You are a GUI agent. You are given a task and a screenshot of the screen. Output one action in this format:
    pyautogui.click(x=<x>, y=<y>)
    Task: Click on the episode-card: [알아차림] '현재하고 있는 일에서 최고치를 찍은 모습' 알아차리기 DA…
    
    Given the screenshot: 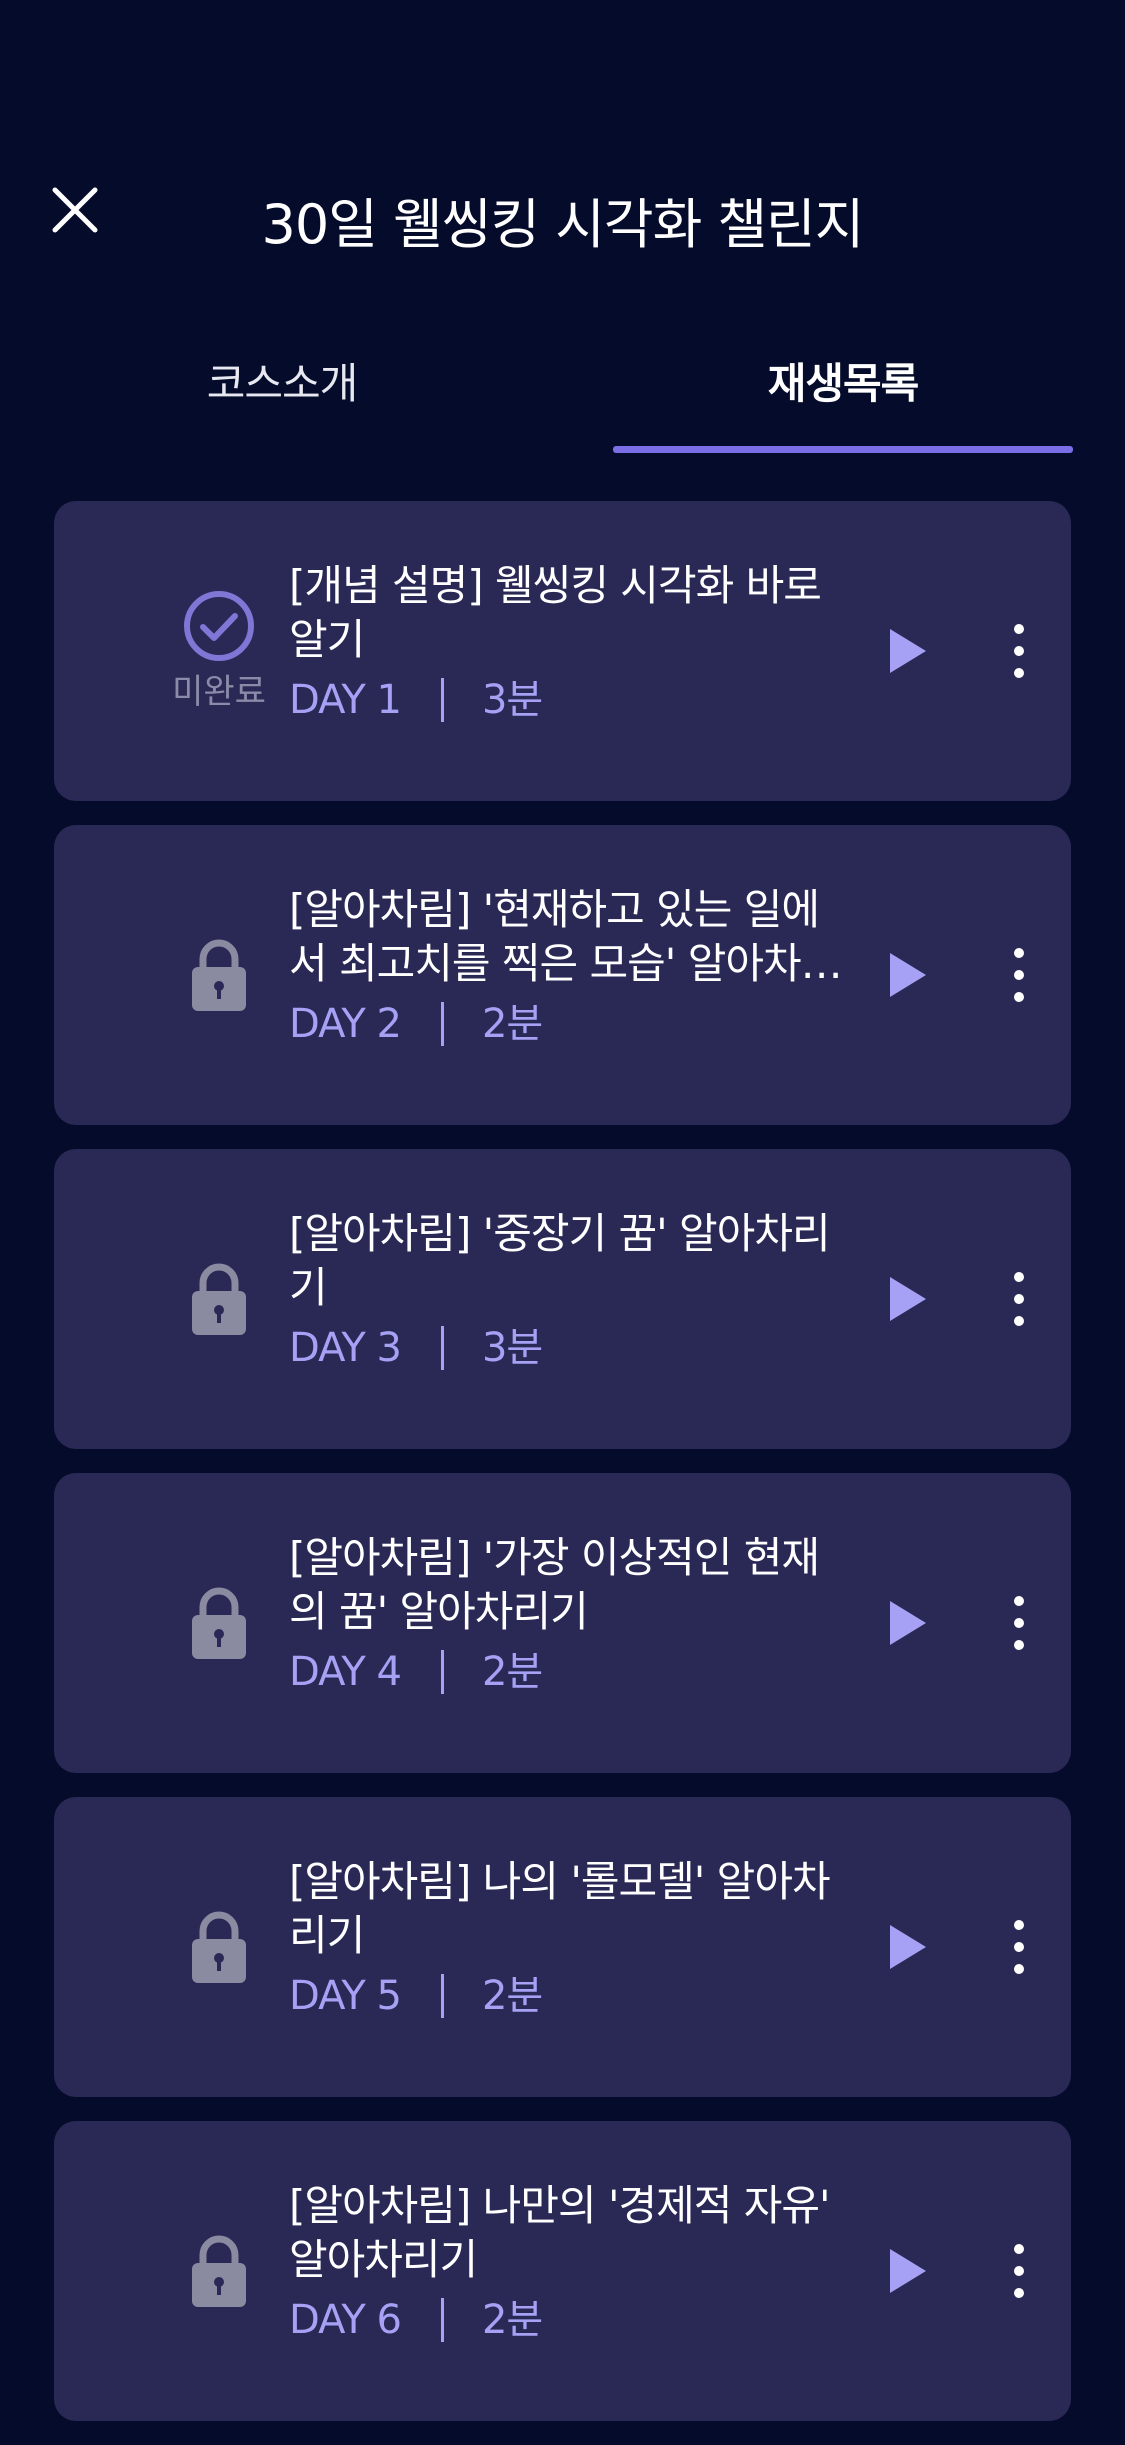 What is the action you would take?
    pyautogui.click(x=562, y=975)
    